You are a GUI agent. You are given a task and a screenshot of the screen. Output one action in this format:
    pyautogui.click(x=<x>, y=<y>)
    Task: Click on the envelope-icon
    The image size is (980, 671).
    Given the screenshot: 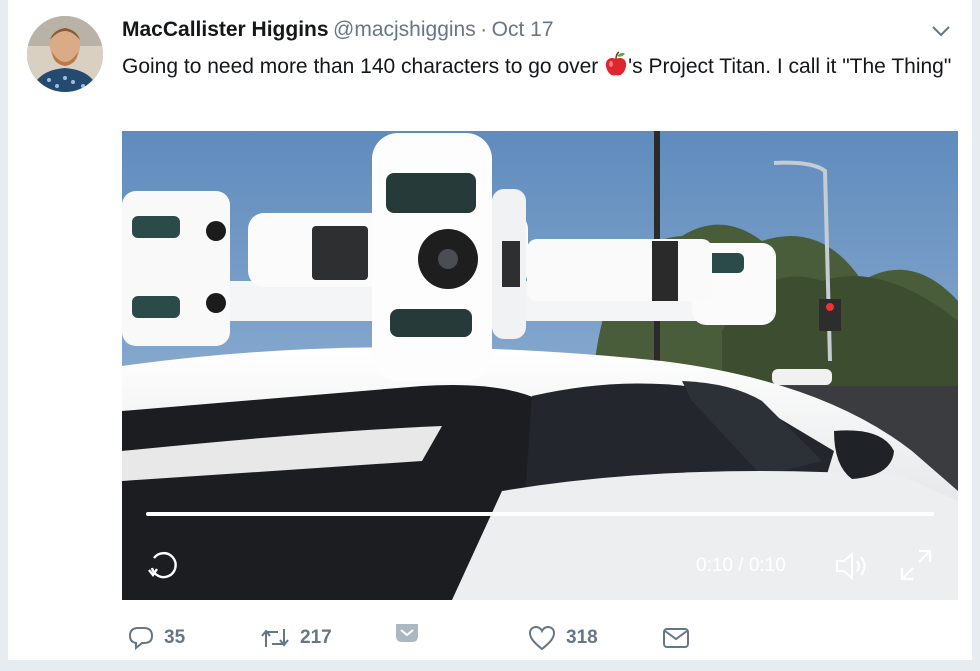 What is the action you would take?
    pyautogui.click(x=676, y=638)
    